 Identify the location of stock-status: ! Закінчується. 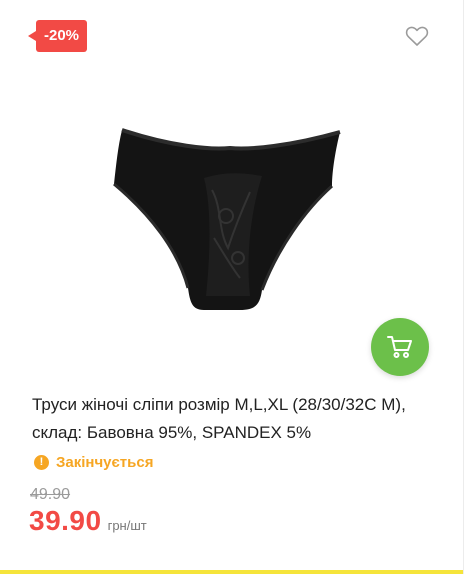
(93, 462).